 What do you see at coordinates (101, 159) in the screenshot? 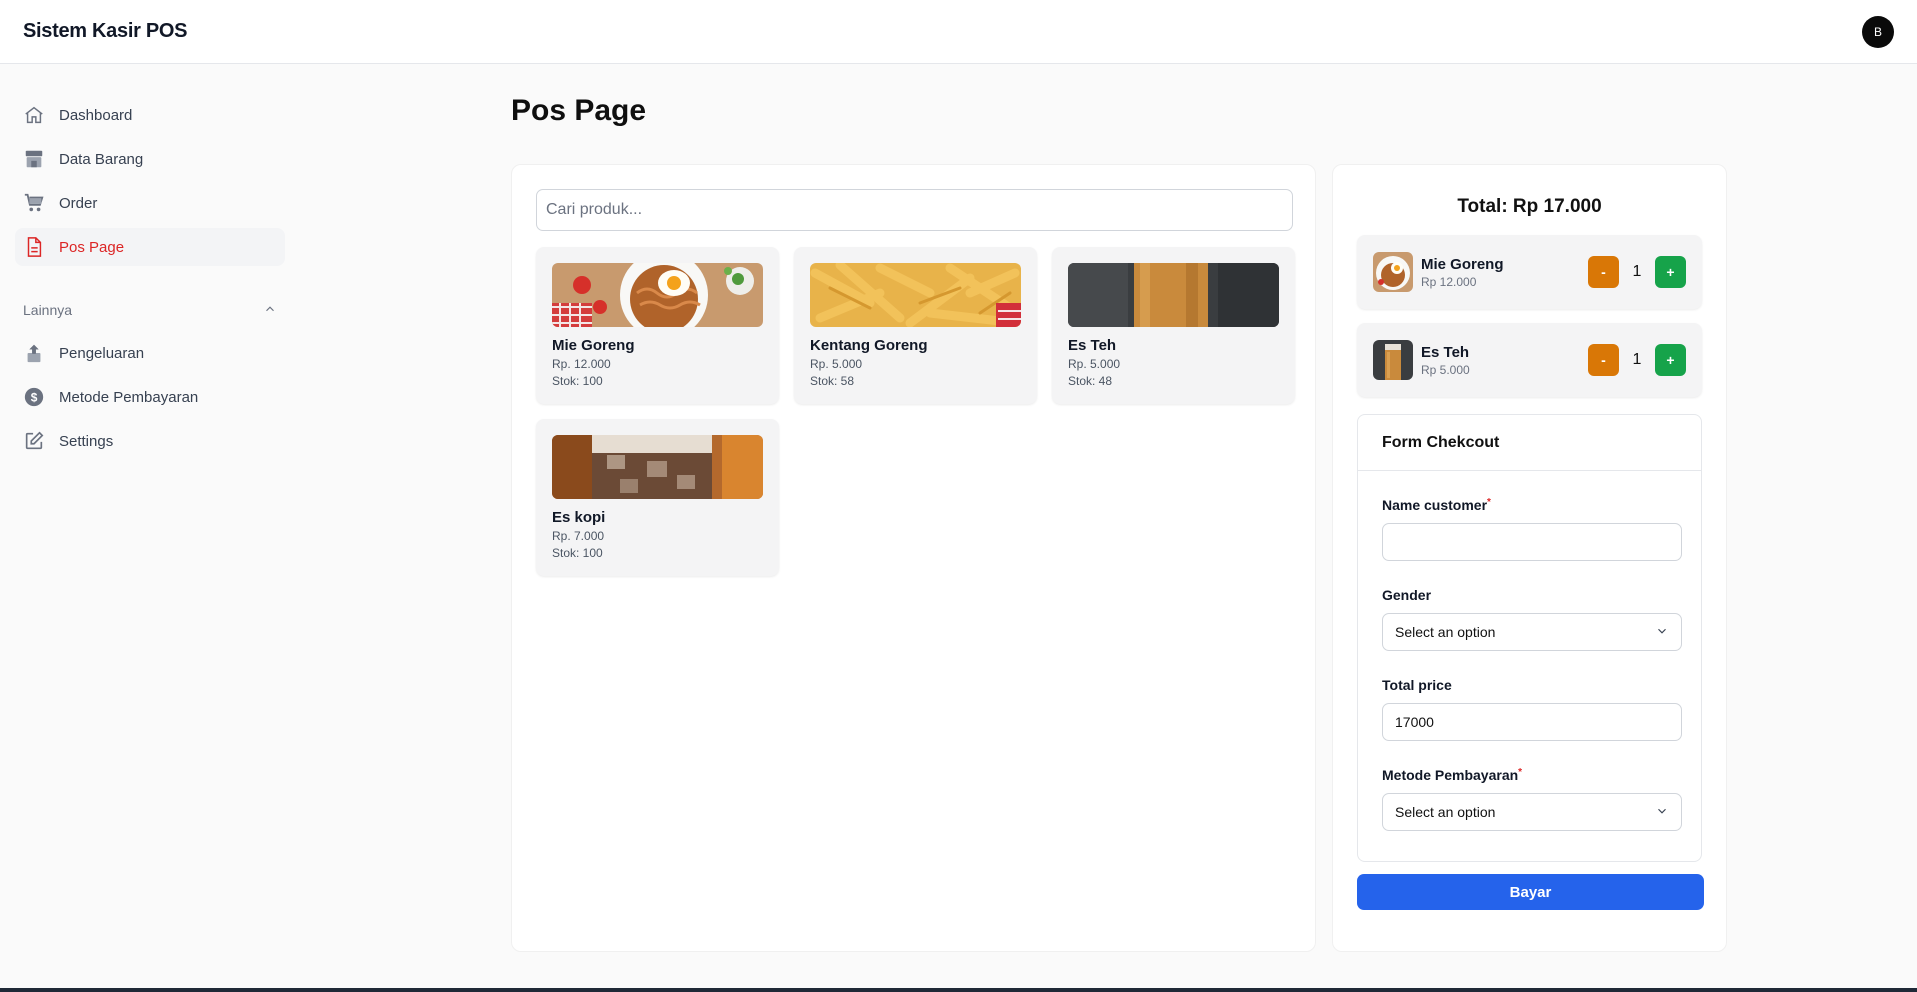
I see `sidebar-item-label: Data Barang` at bounding box center [101, 159].